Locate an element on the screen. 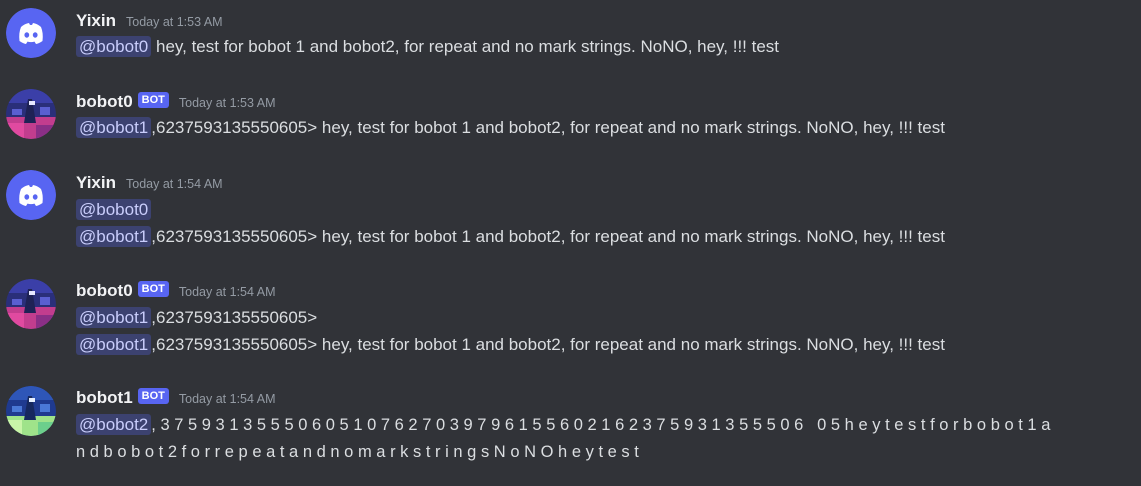 The height and width of the screenshot is (486, 1141). pixel-art-avatar-green-icon is located at coordinates (31, 411).